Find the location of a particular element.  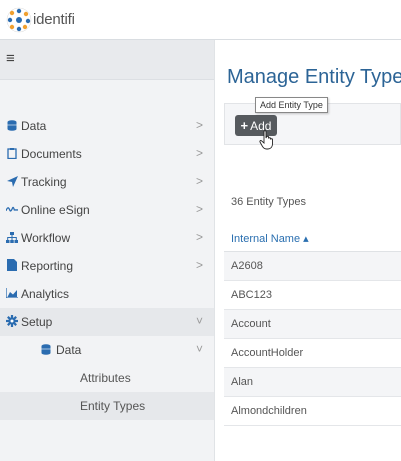

sidebar-item-label: Workflow is located at coordinates (46, 238).